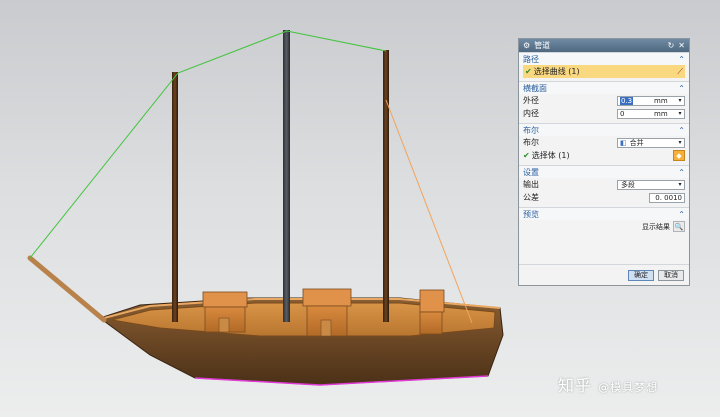 Image resolution: width=720 pixels, height=417 pixels. I want to click on inner-diameter-row: 内径 0 mm ▾, so click(604, 113).